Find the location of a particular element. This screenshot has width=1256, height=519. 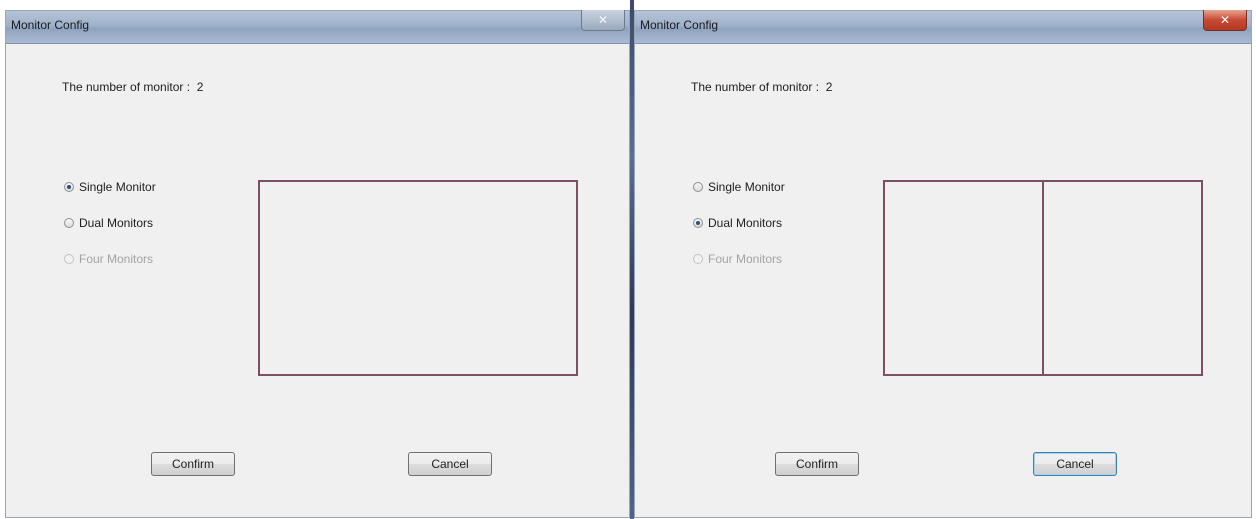

monitor-pane-right is located at coordinates (1121, 278).